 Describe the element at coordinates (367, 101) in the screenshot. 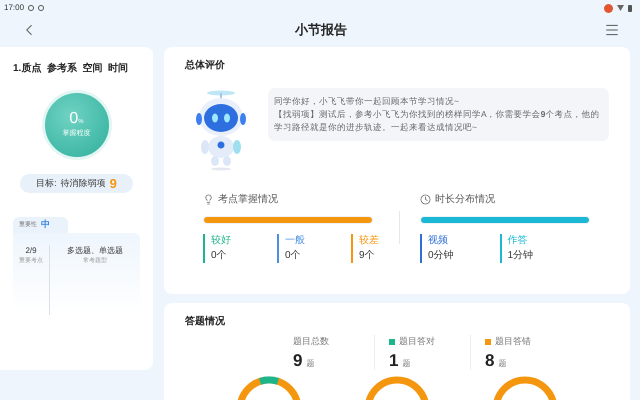

I see `message-text: 同学你好，小飞飞带你一起回顾本节学习情况~` at that location.